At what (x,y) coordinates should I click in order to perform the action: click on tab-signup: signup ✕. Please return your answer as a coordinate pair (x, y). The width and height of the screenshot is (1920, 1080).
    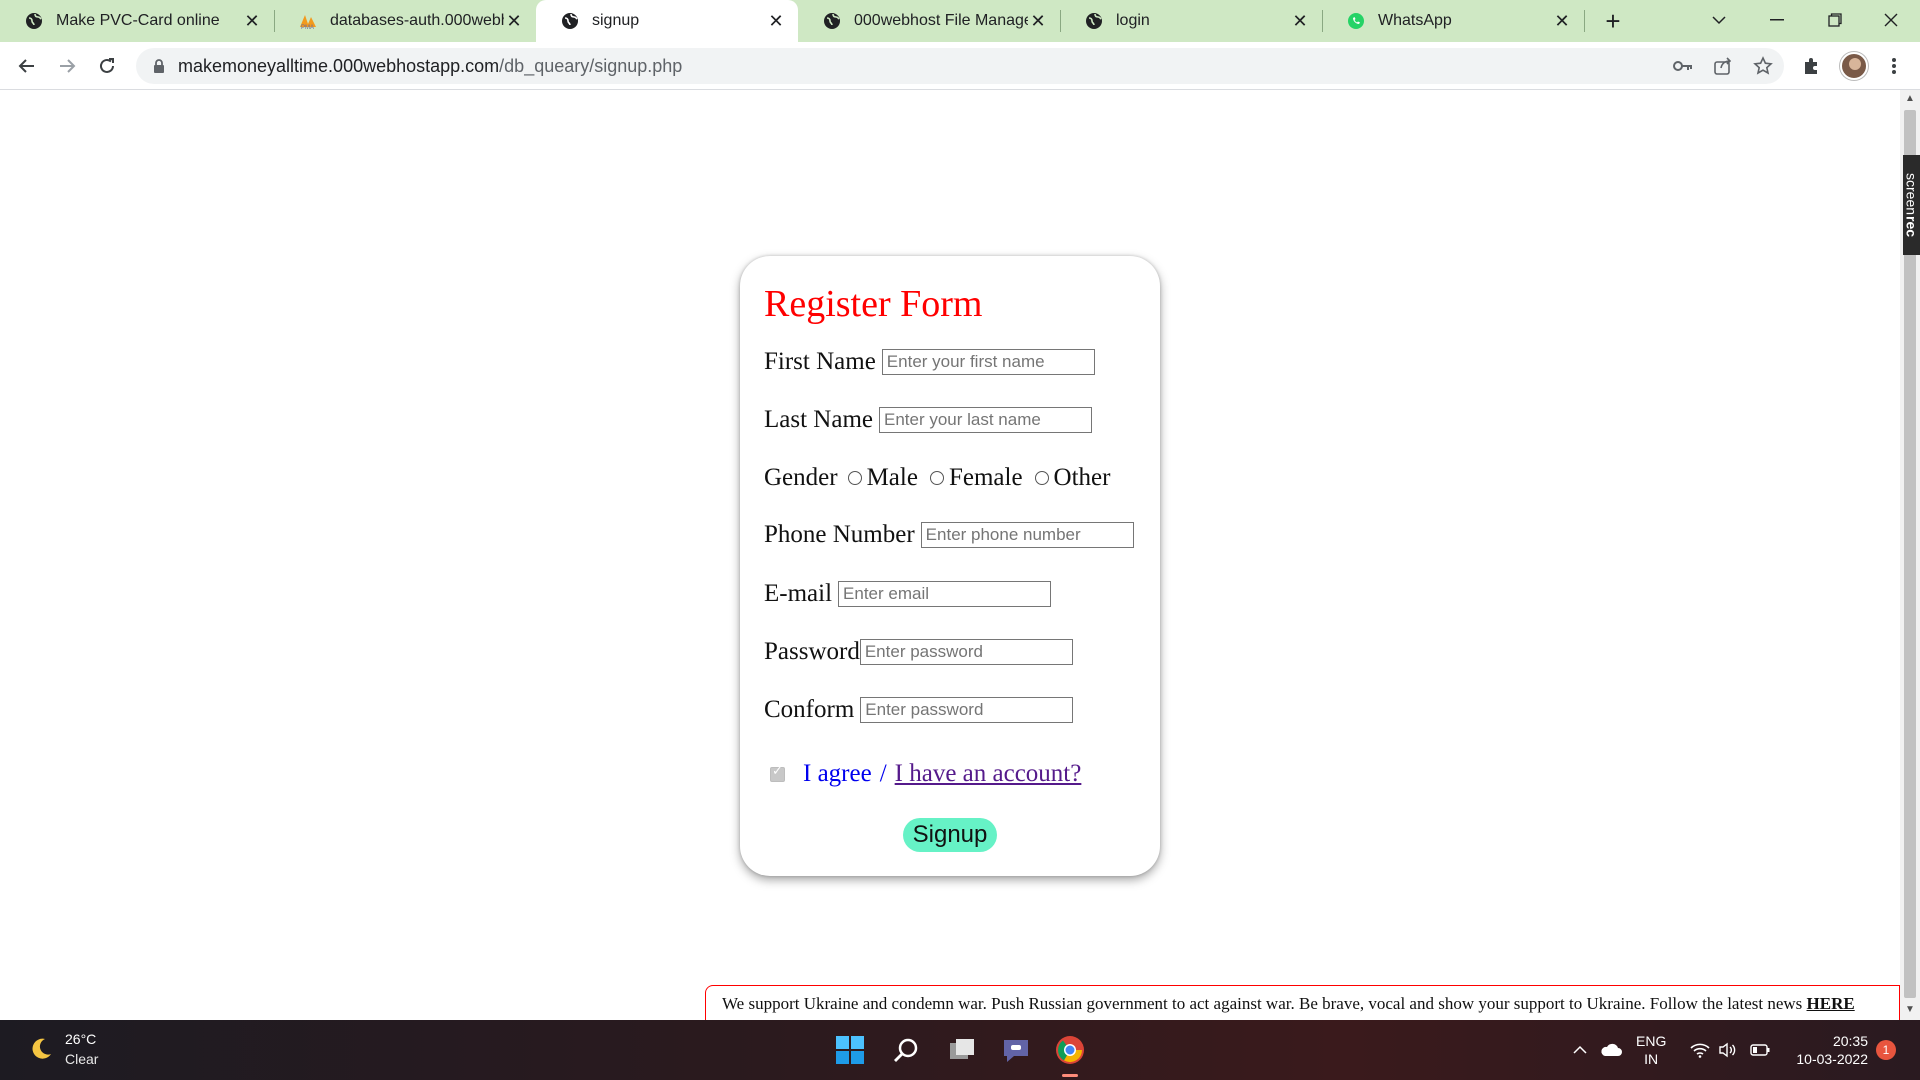
    Looking at the image, I should click on (667, 21).